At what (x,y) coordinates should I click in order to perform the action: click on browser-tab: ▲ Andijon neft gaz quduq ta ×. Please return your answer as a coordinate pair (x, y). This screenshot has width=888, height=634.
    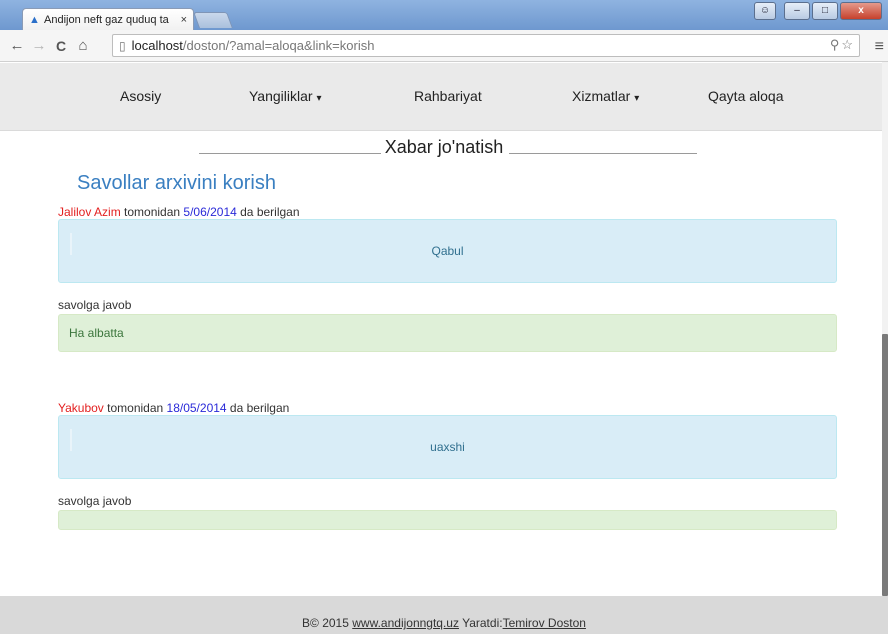
    Looking at the image, I should click on (108, 19).